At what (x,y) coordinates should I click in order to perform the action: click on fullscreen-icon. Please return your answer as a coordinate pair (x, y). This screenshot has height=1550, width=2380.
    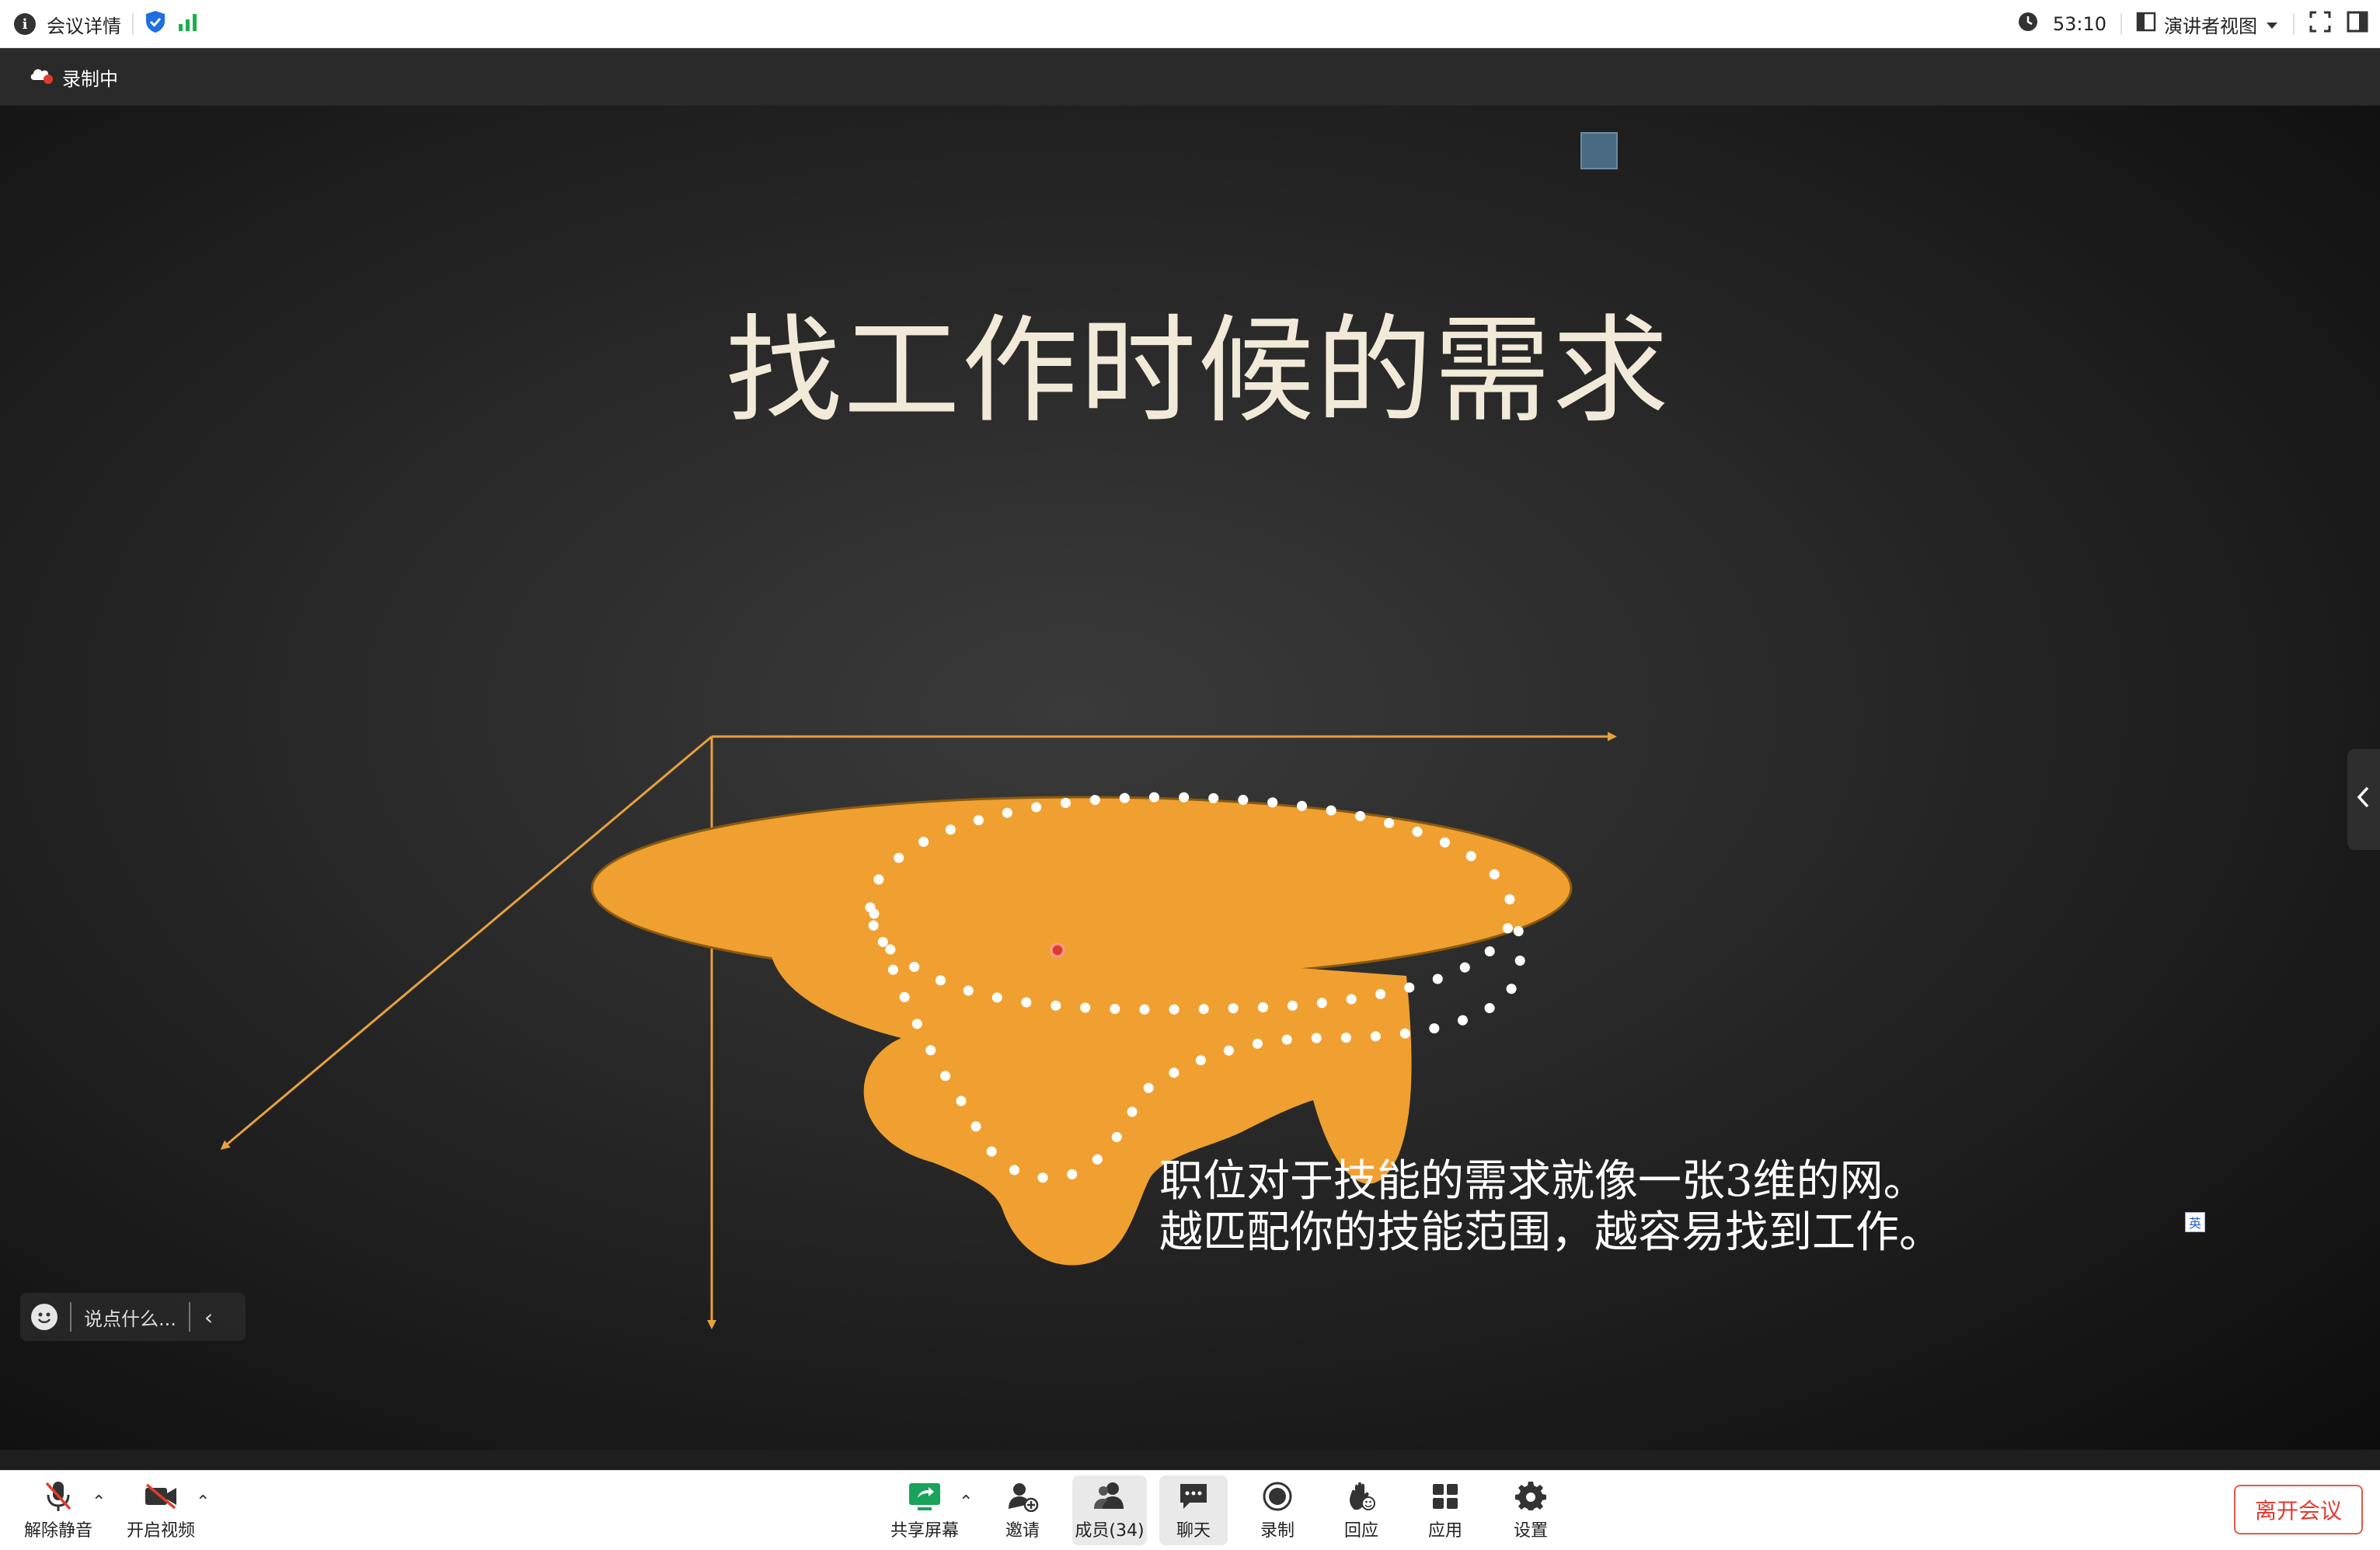
    Looking at the image, I should click on (2320, 24).